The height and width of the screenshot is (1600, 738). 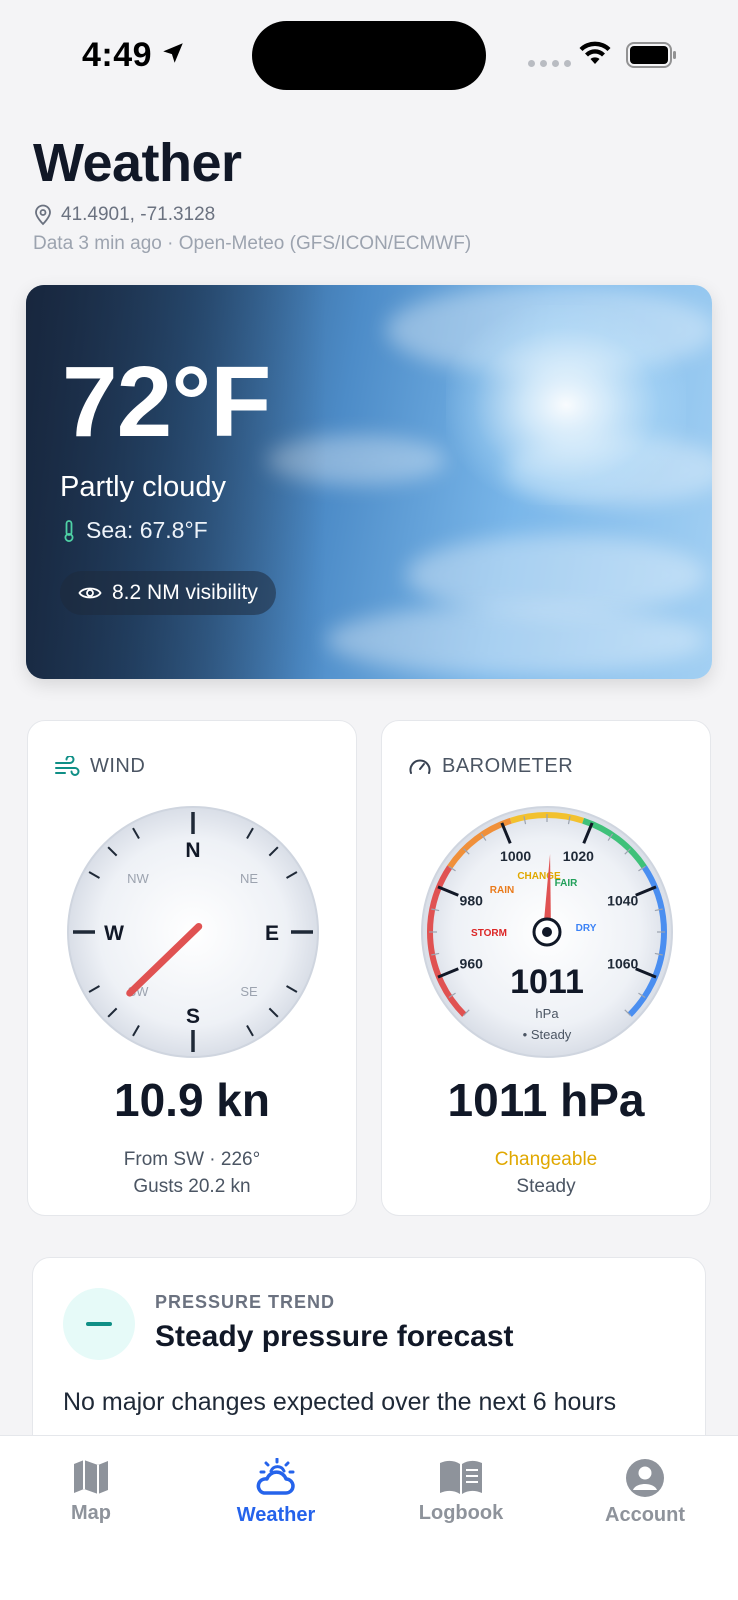 What do you see at coordinates (472, 963) in the screenshot?
I see `tick-label-960: 960` at bounding box center [472, 963].